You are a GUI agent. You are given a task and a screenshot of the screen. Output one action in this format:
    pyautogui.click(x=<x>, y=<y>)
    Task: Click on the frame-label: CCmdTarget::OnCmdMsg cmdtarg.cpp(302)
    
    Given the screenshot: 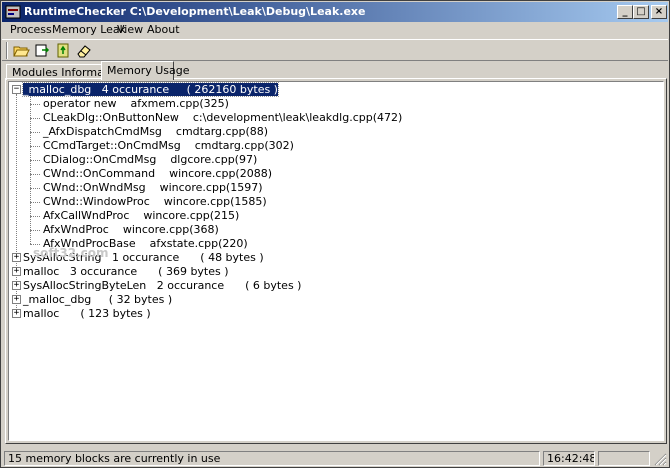 What is the action you would take?
    pyautogui.click(x=168, y=145)
    